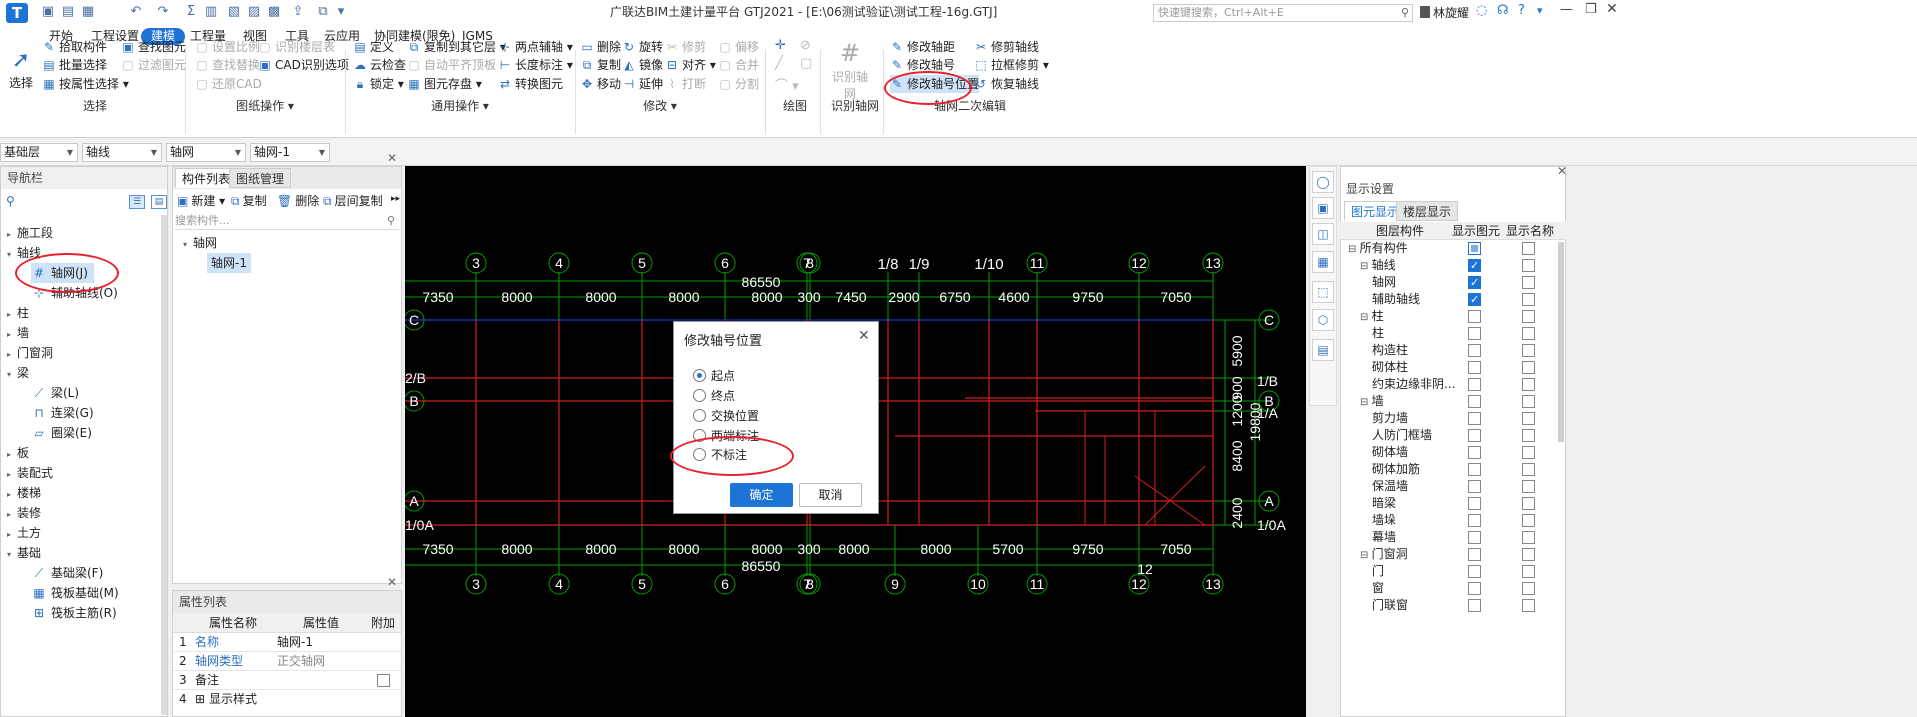 The image size is (1917, 717). Describe the element at coordinates (341, 12) in the screenshot. I see `more-icon: ▾` at that location.